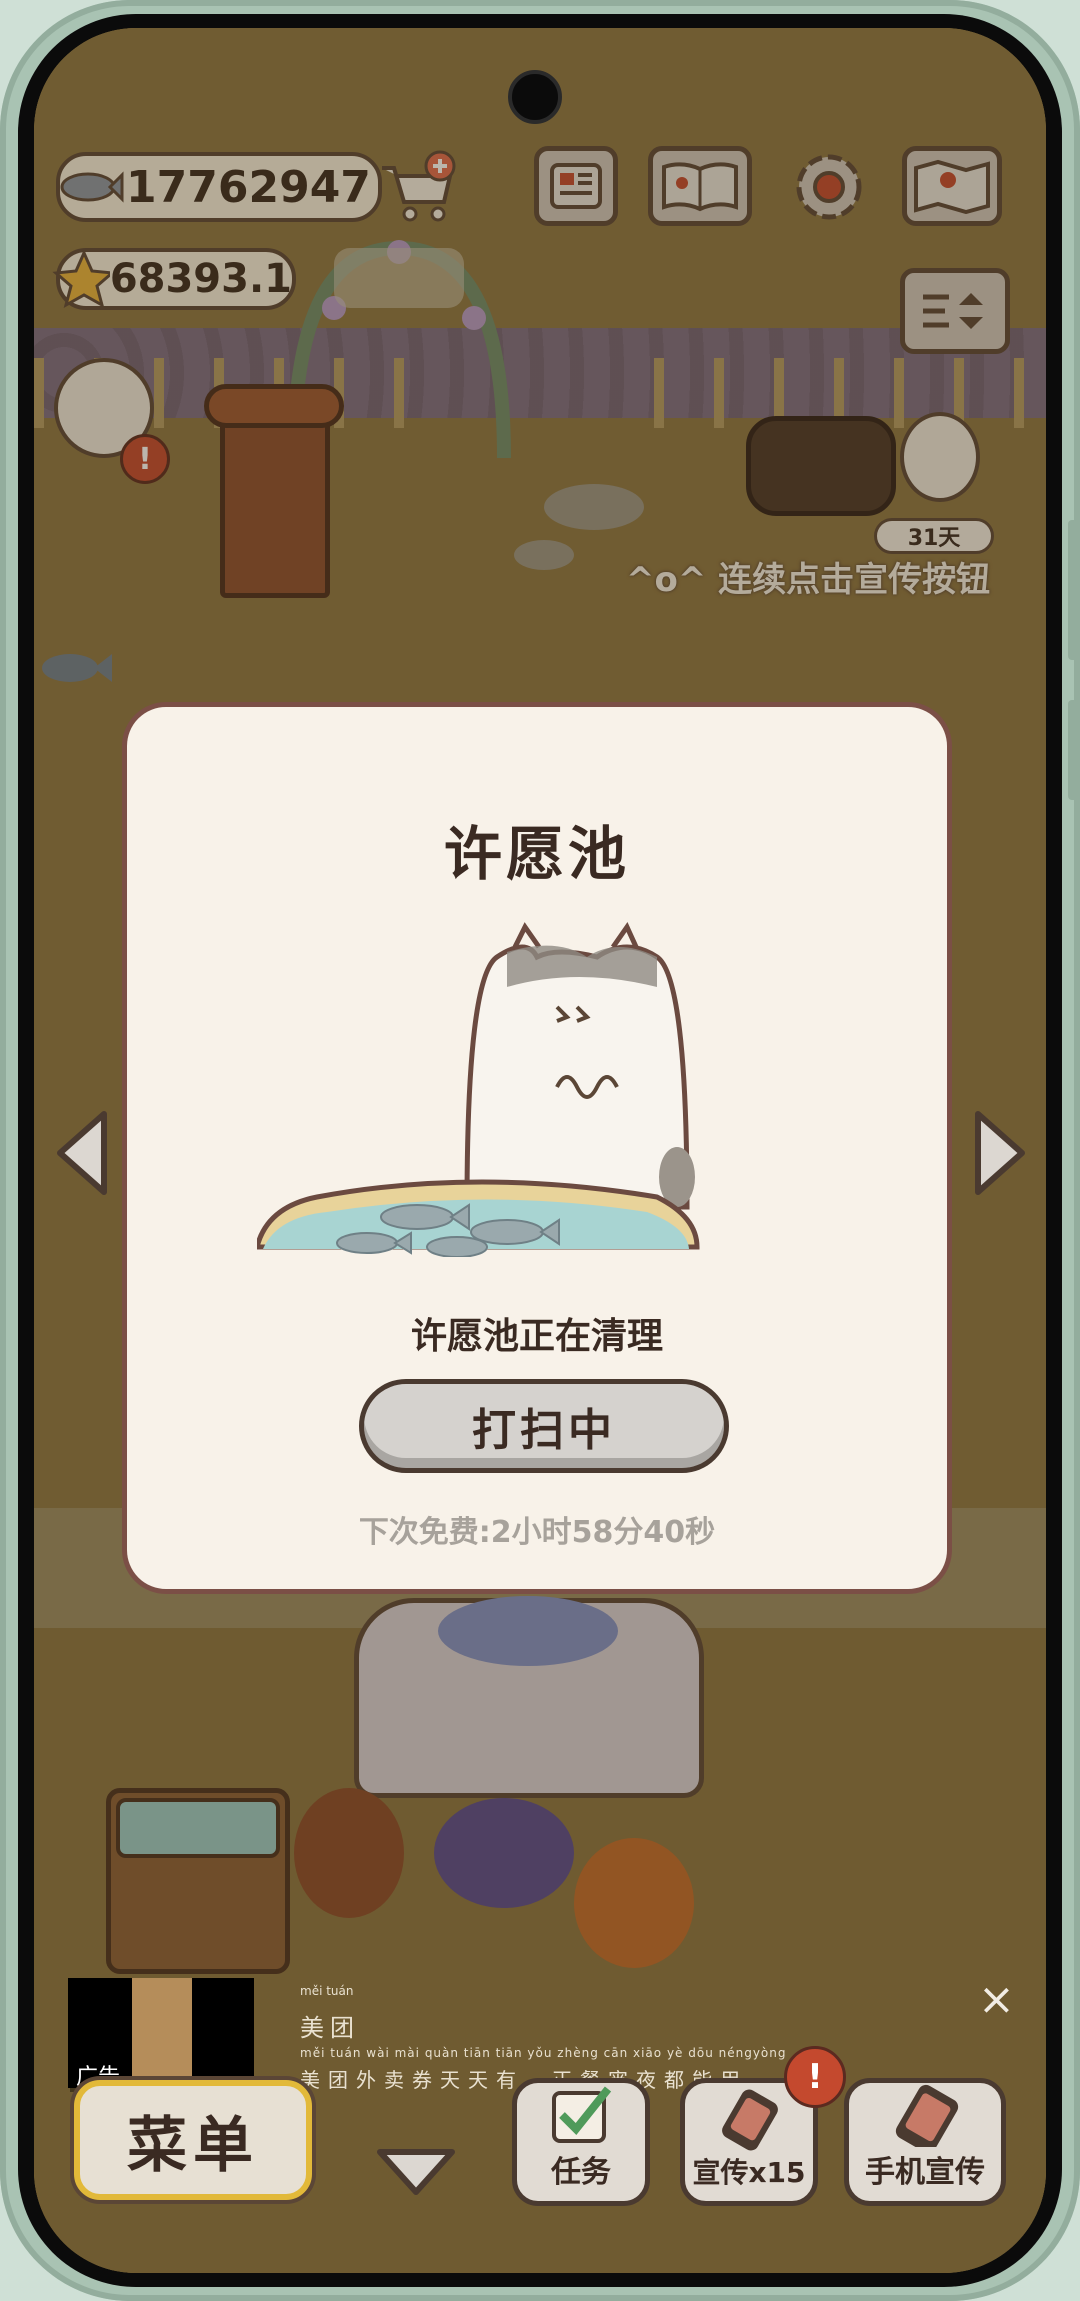 Image resolution: width=1080 pixels, height=2301 pixels. What do you see at coordinates (1073, 590) in the screenshot?
I see `volume-button` at bounding box center [1073, 590].